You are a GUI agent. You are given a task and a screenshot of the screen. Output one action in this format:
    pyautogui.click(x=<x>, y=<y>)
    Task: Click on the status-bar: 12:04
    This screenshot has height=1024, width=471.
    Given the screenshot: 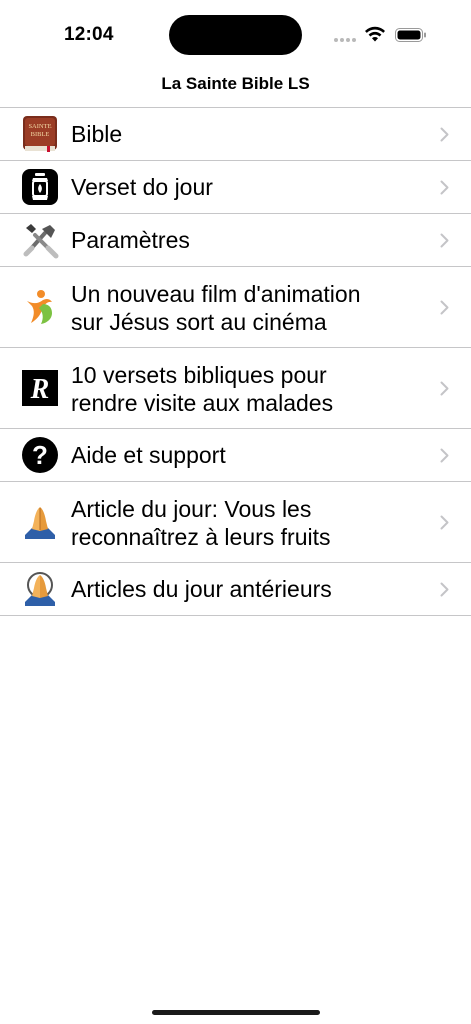 What is the action you would take?
    pyautogui.click(x=235, y=33)
    